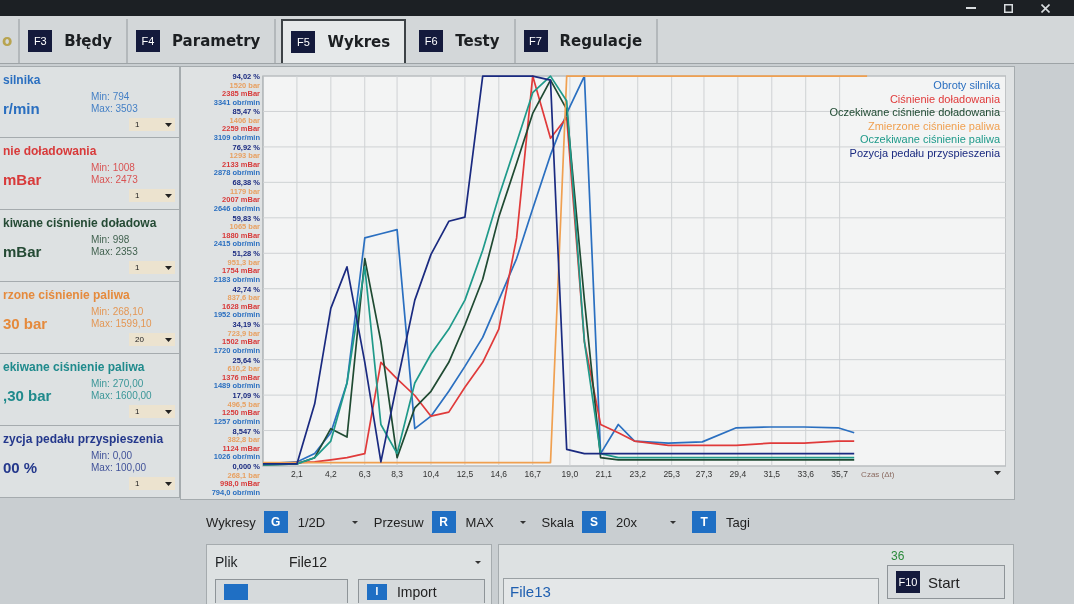  I want to click on max-value: Max: 2353, so click(115, 252).